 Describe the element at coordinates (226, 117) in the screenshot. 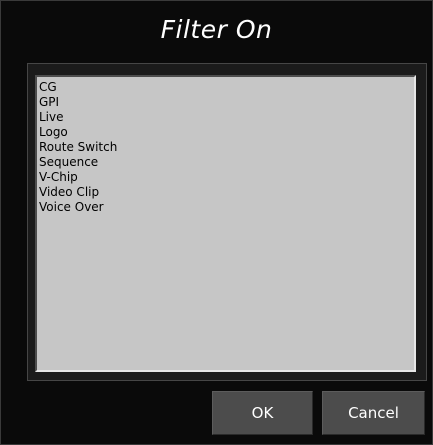

I see `list-item-live: Live` at that location.